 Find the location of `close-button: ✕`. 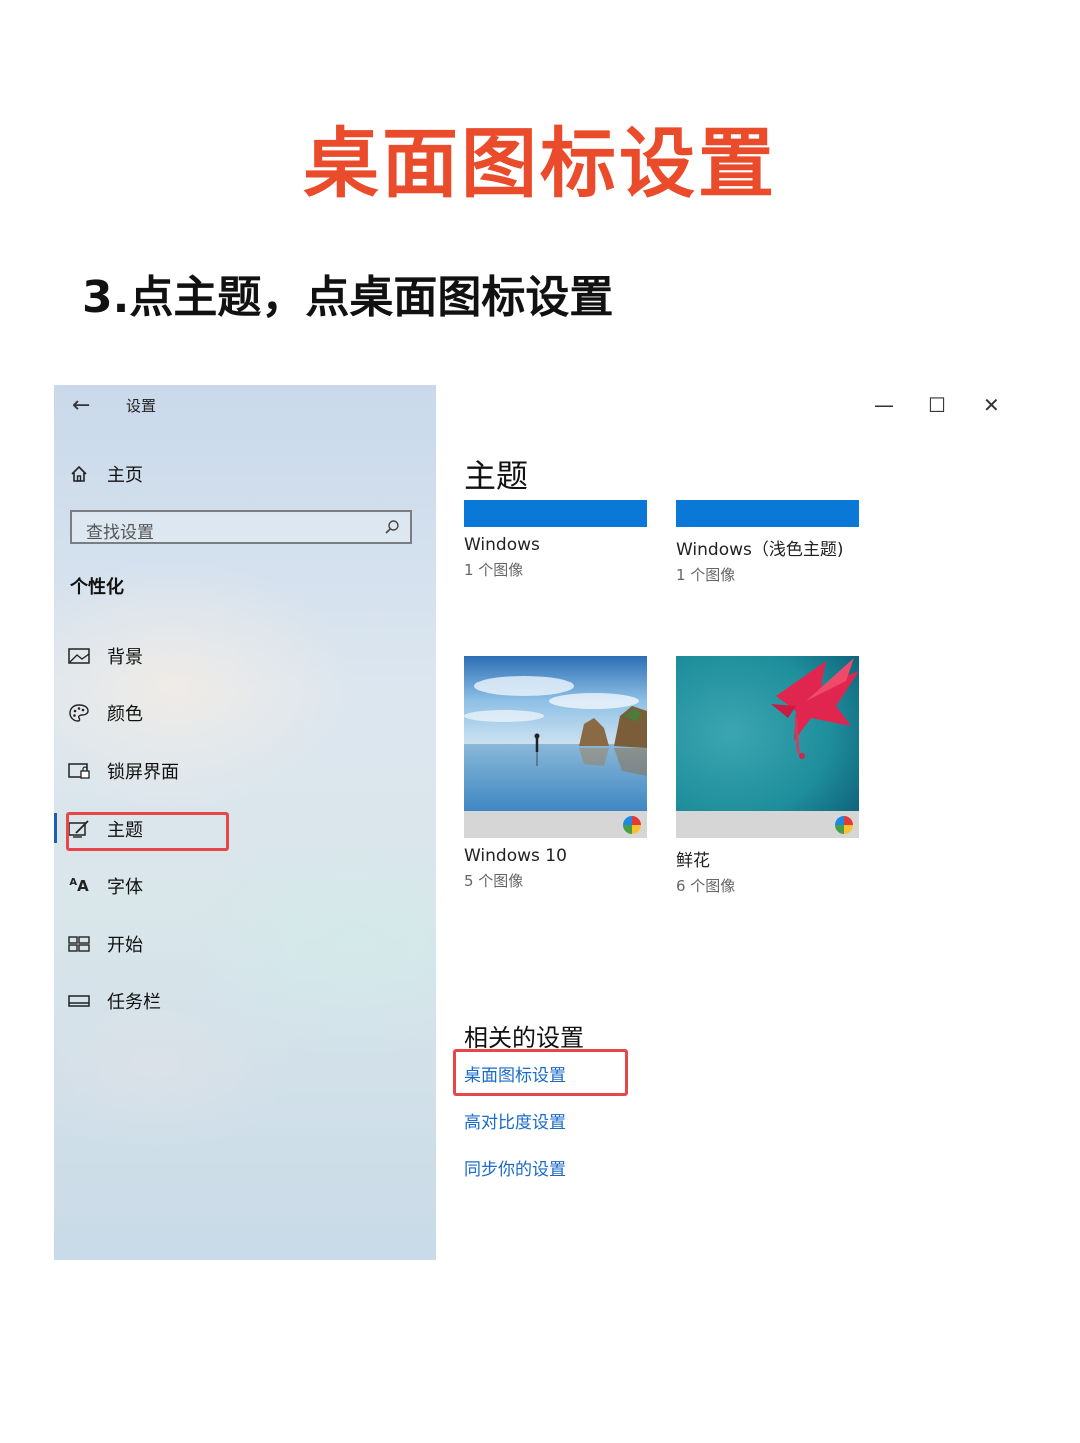

close-button: ✕ is located at coordinates (991, 405).